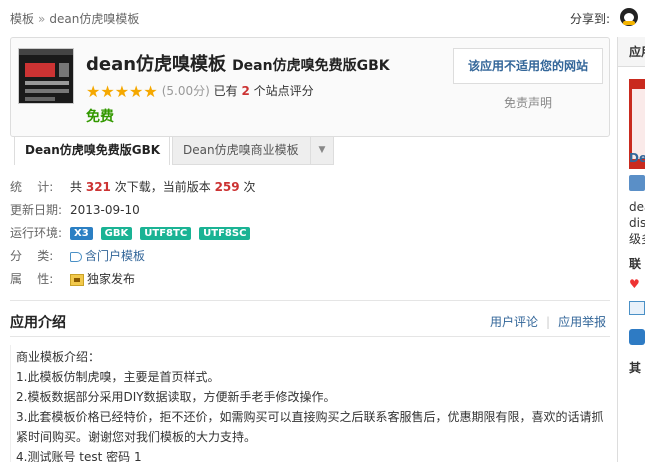 This screenshot has width=645, height=462. I want to click on stats-middle: 次下载，当前版本, so click(162, 187).